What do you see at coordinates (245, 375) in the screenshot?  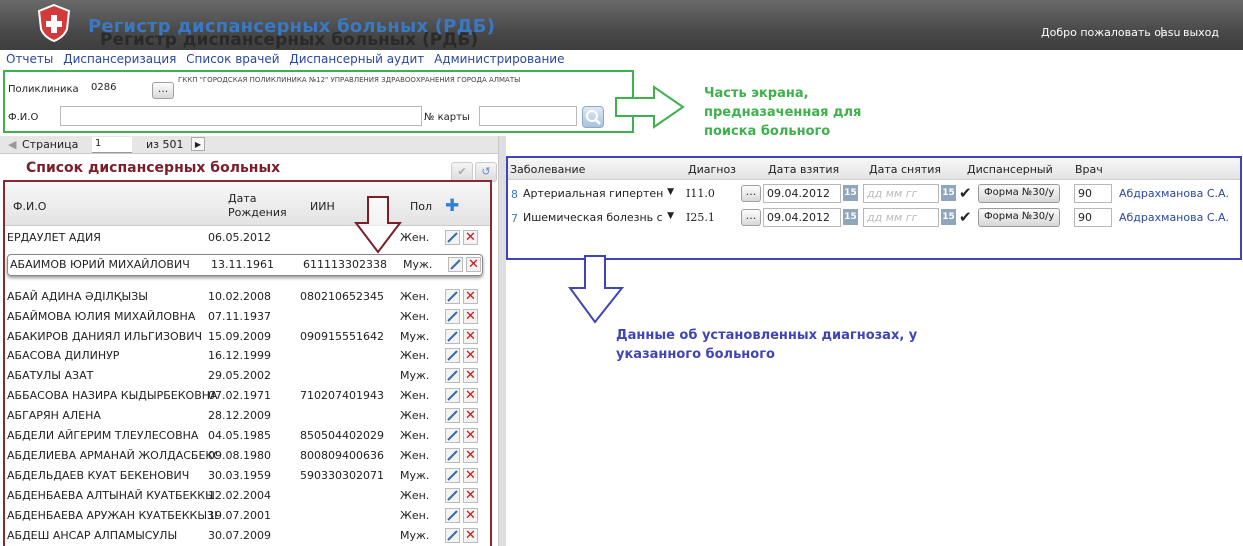 I see `table-row: АБАТУЛЫ АЗАТ 29.05.2002 Муж. ✕` at bounding box center [245, 375].